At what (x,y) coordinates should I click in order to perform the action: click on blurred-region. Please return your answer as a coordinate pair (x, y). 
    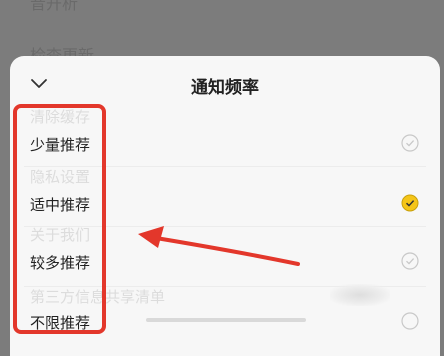
    Looking at the image, I should click on (360, 295).